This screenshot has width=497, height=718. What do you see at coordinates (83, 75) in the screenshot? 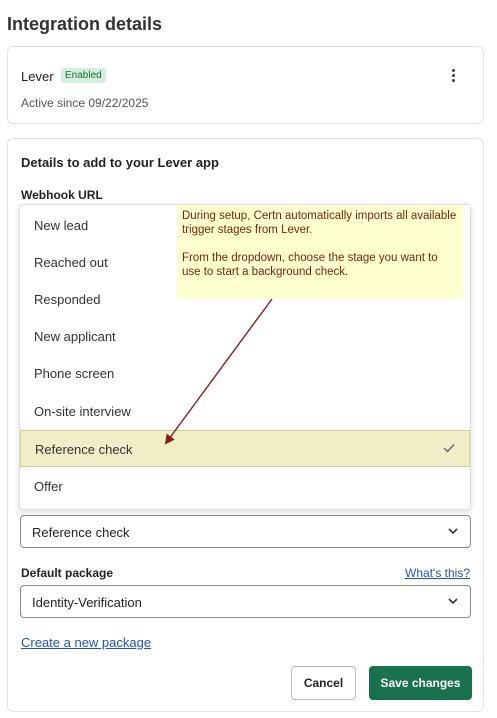
I see `status-badge: Enabled` at bounding box center [83, 75].